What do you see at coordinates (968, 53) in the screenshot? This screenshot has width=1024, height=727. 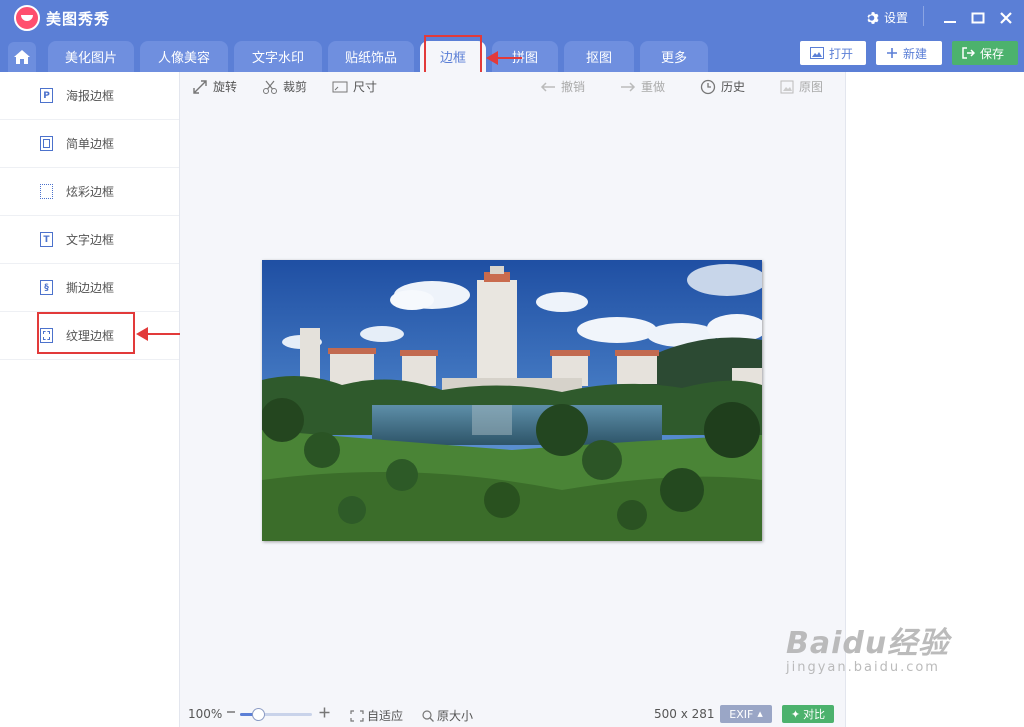 I see `export-icon` at bounding box center [968, 53].